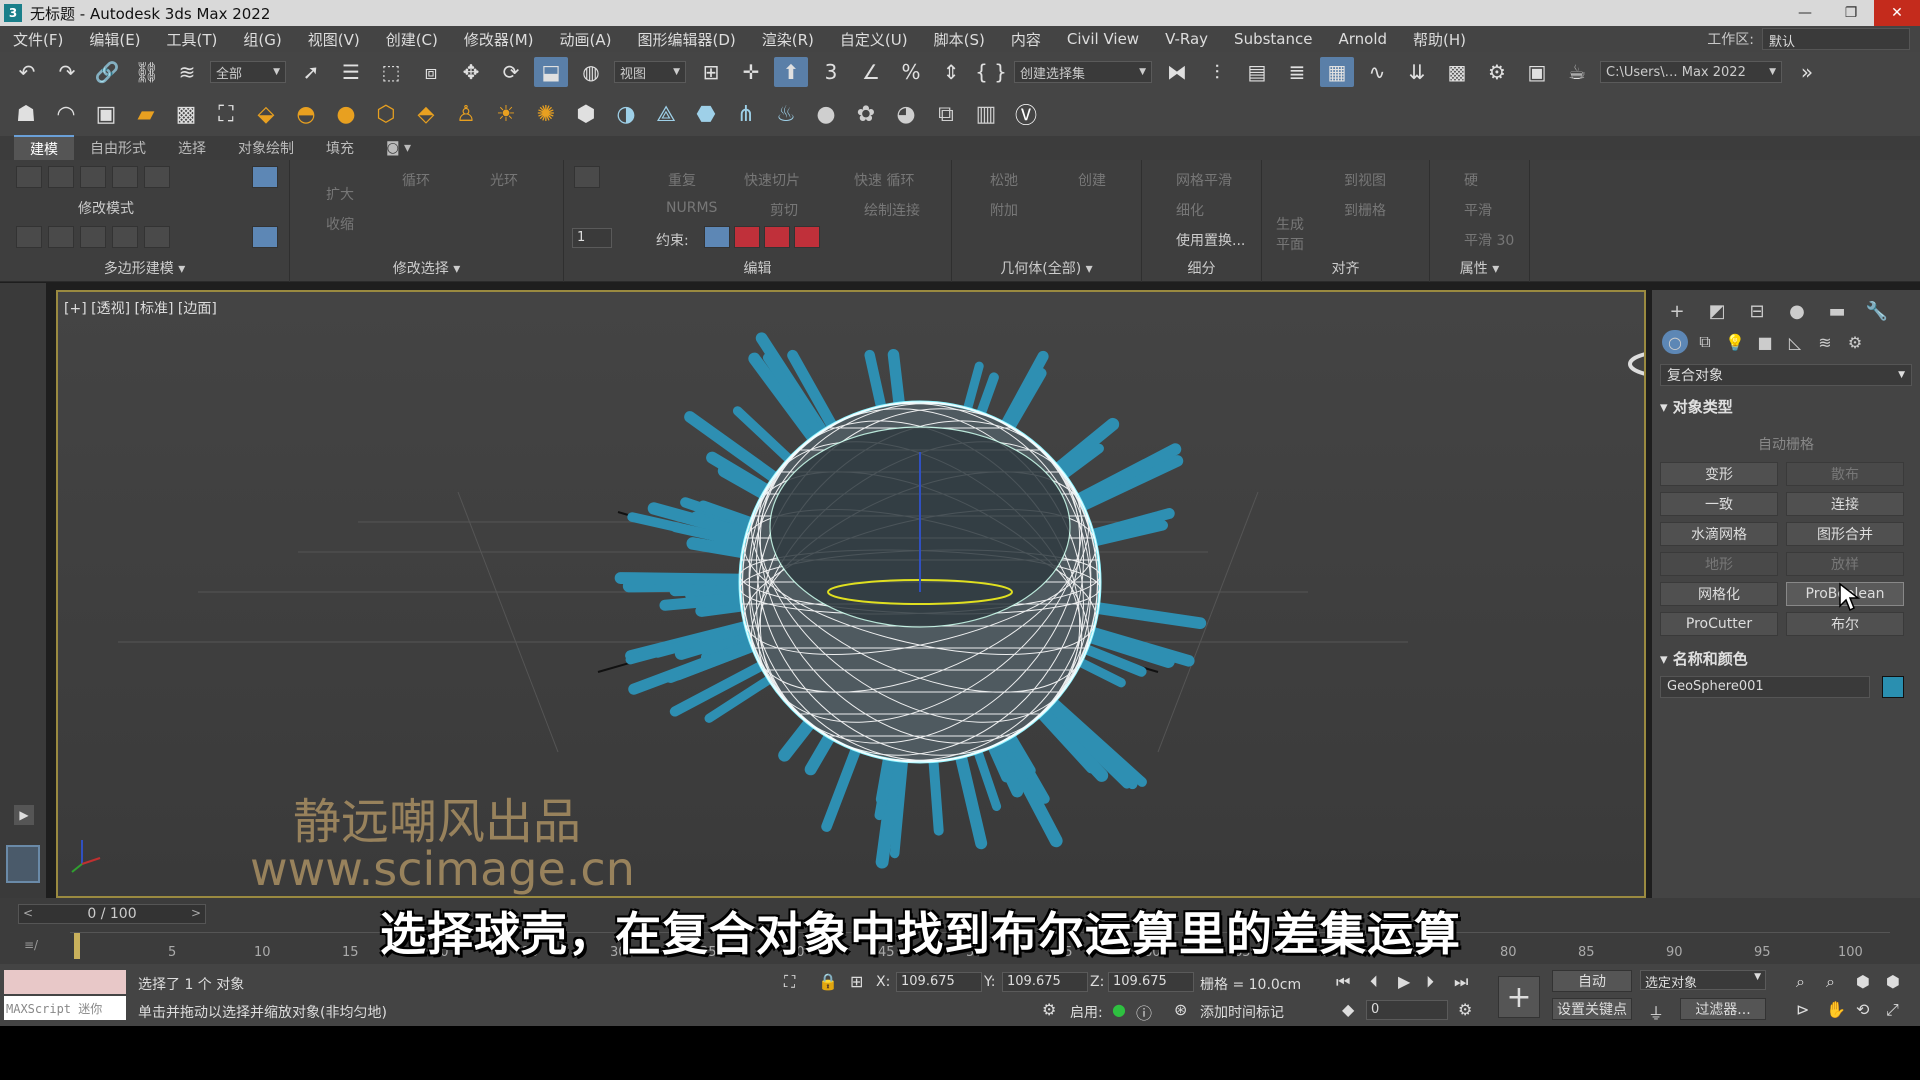 This screenshot has width=1920, height=1080. What do you see at coordinates (746, 114) in the screenshot?
I see `grass-icon: ⋔` at bounding box center [746, 114].